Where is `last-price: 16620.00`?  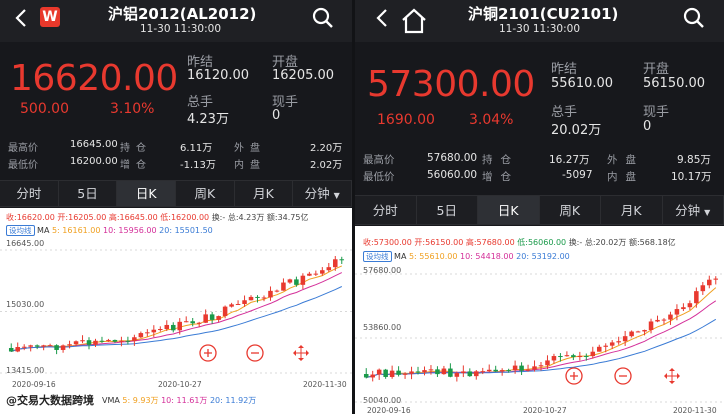
last-price: 16620.00 is located at coordinates (94, 78).